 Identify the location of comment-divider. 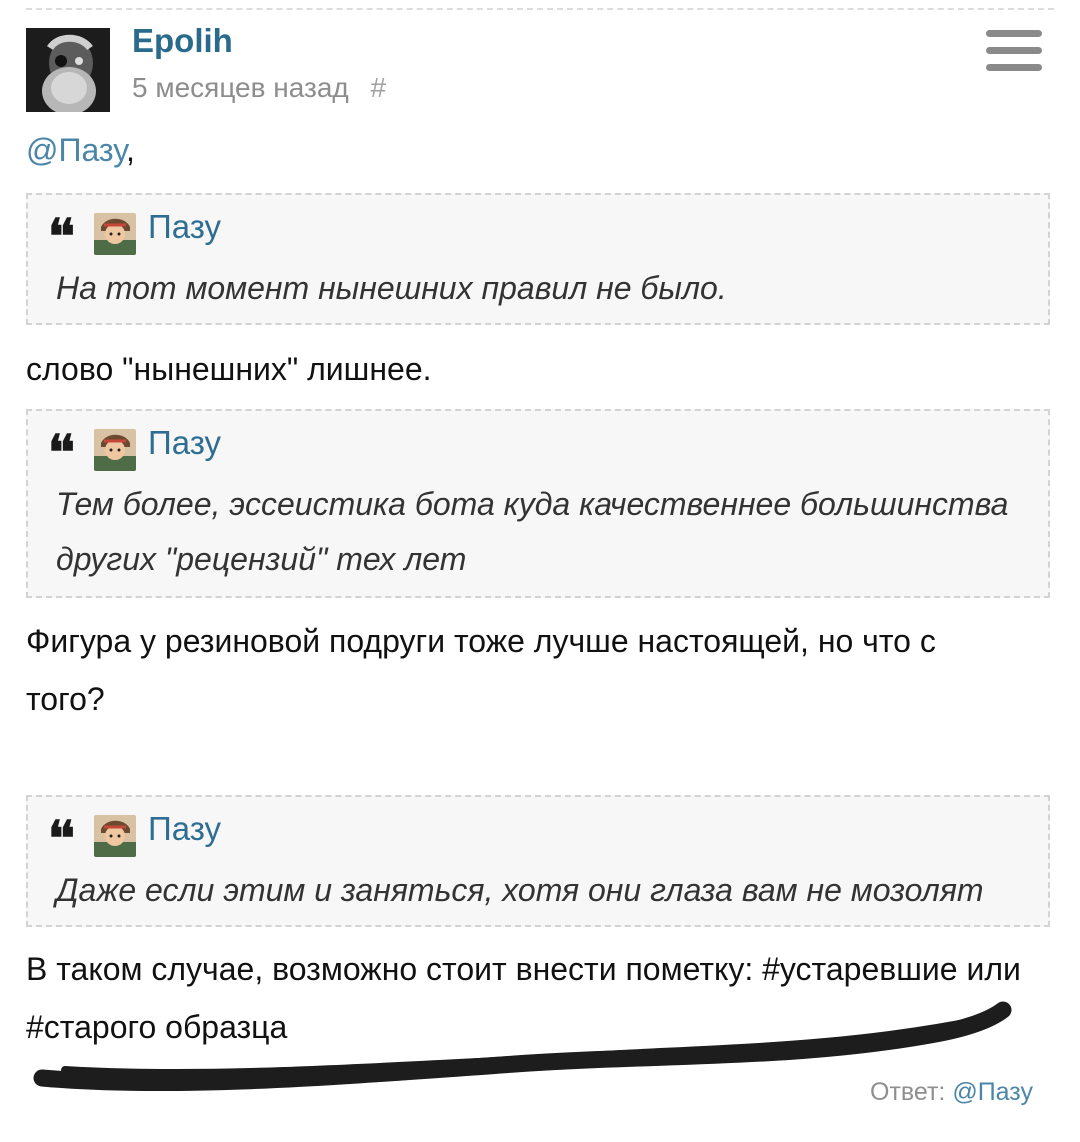
(540, 9).